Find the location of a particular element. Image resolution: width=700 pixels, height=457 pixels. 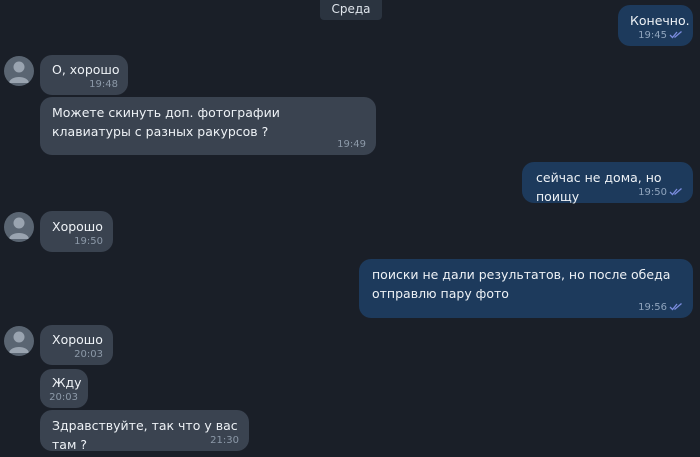

message-time: 19:56 is located at coordinates (652, 307).